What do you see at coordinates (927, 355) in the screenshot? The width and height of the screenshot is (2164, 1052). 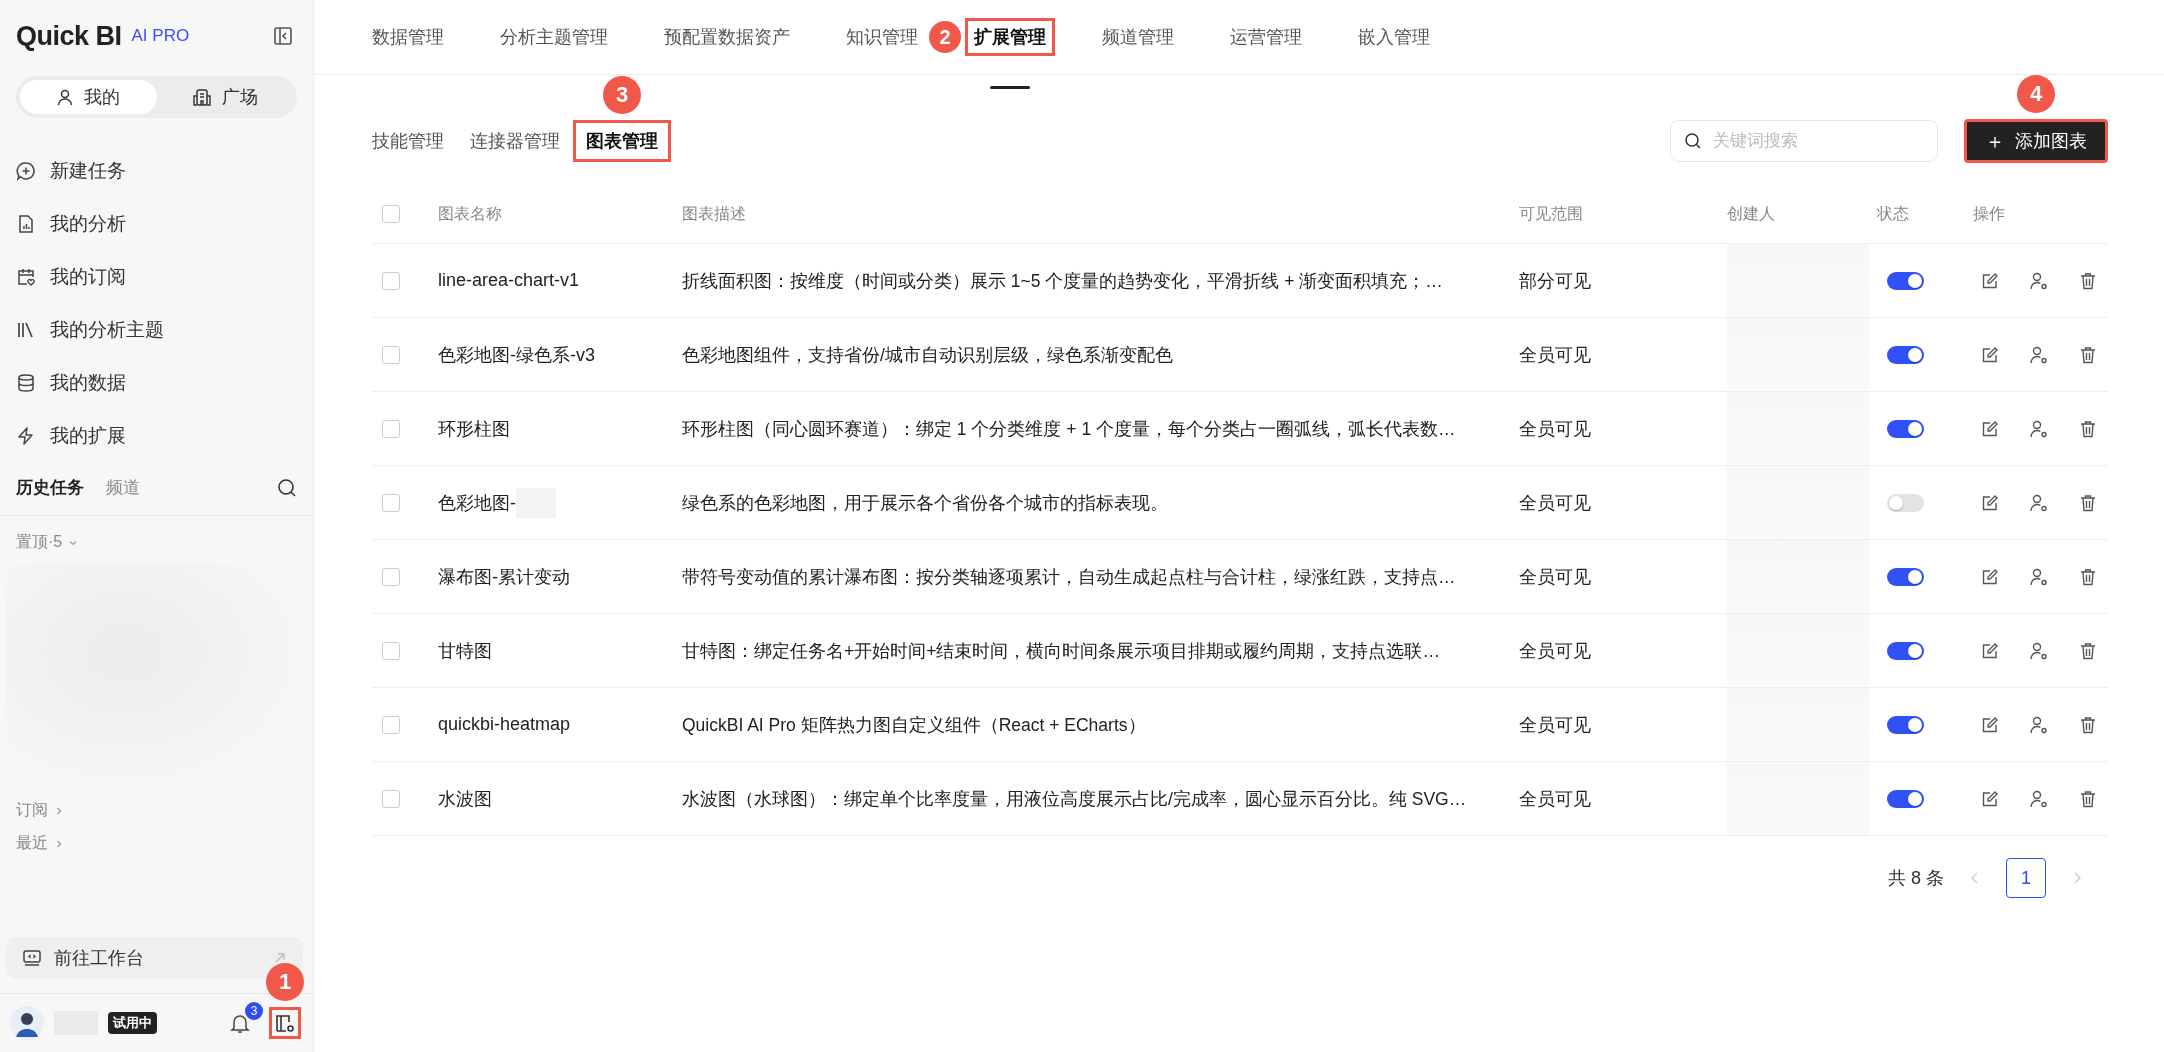 I see `chart-description: 色彩地图组件，支持省份/城市自动识别层级，绿色系渐变配色` at bounding box center [927, 355].